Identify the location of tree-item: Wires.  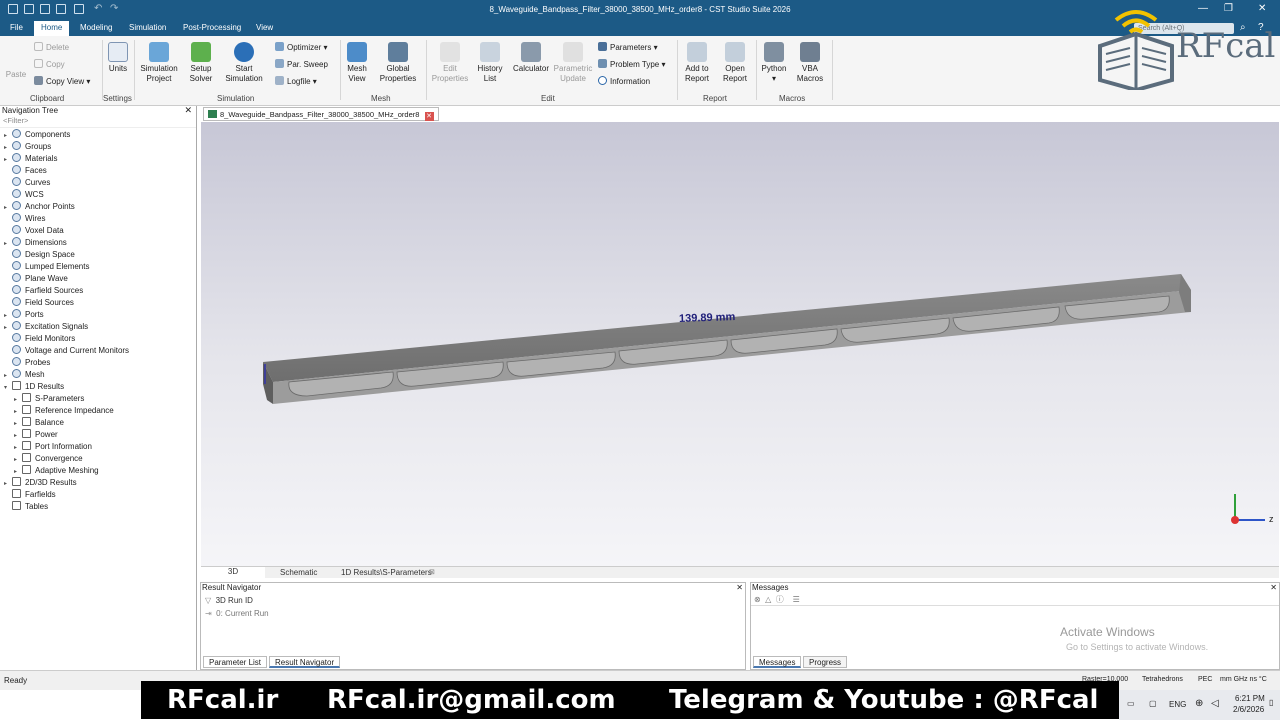
(24, 219).